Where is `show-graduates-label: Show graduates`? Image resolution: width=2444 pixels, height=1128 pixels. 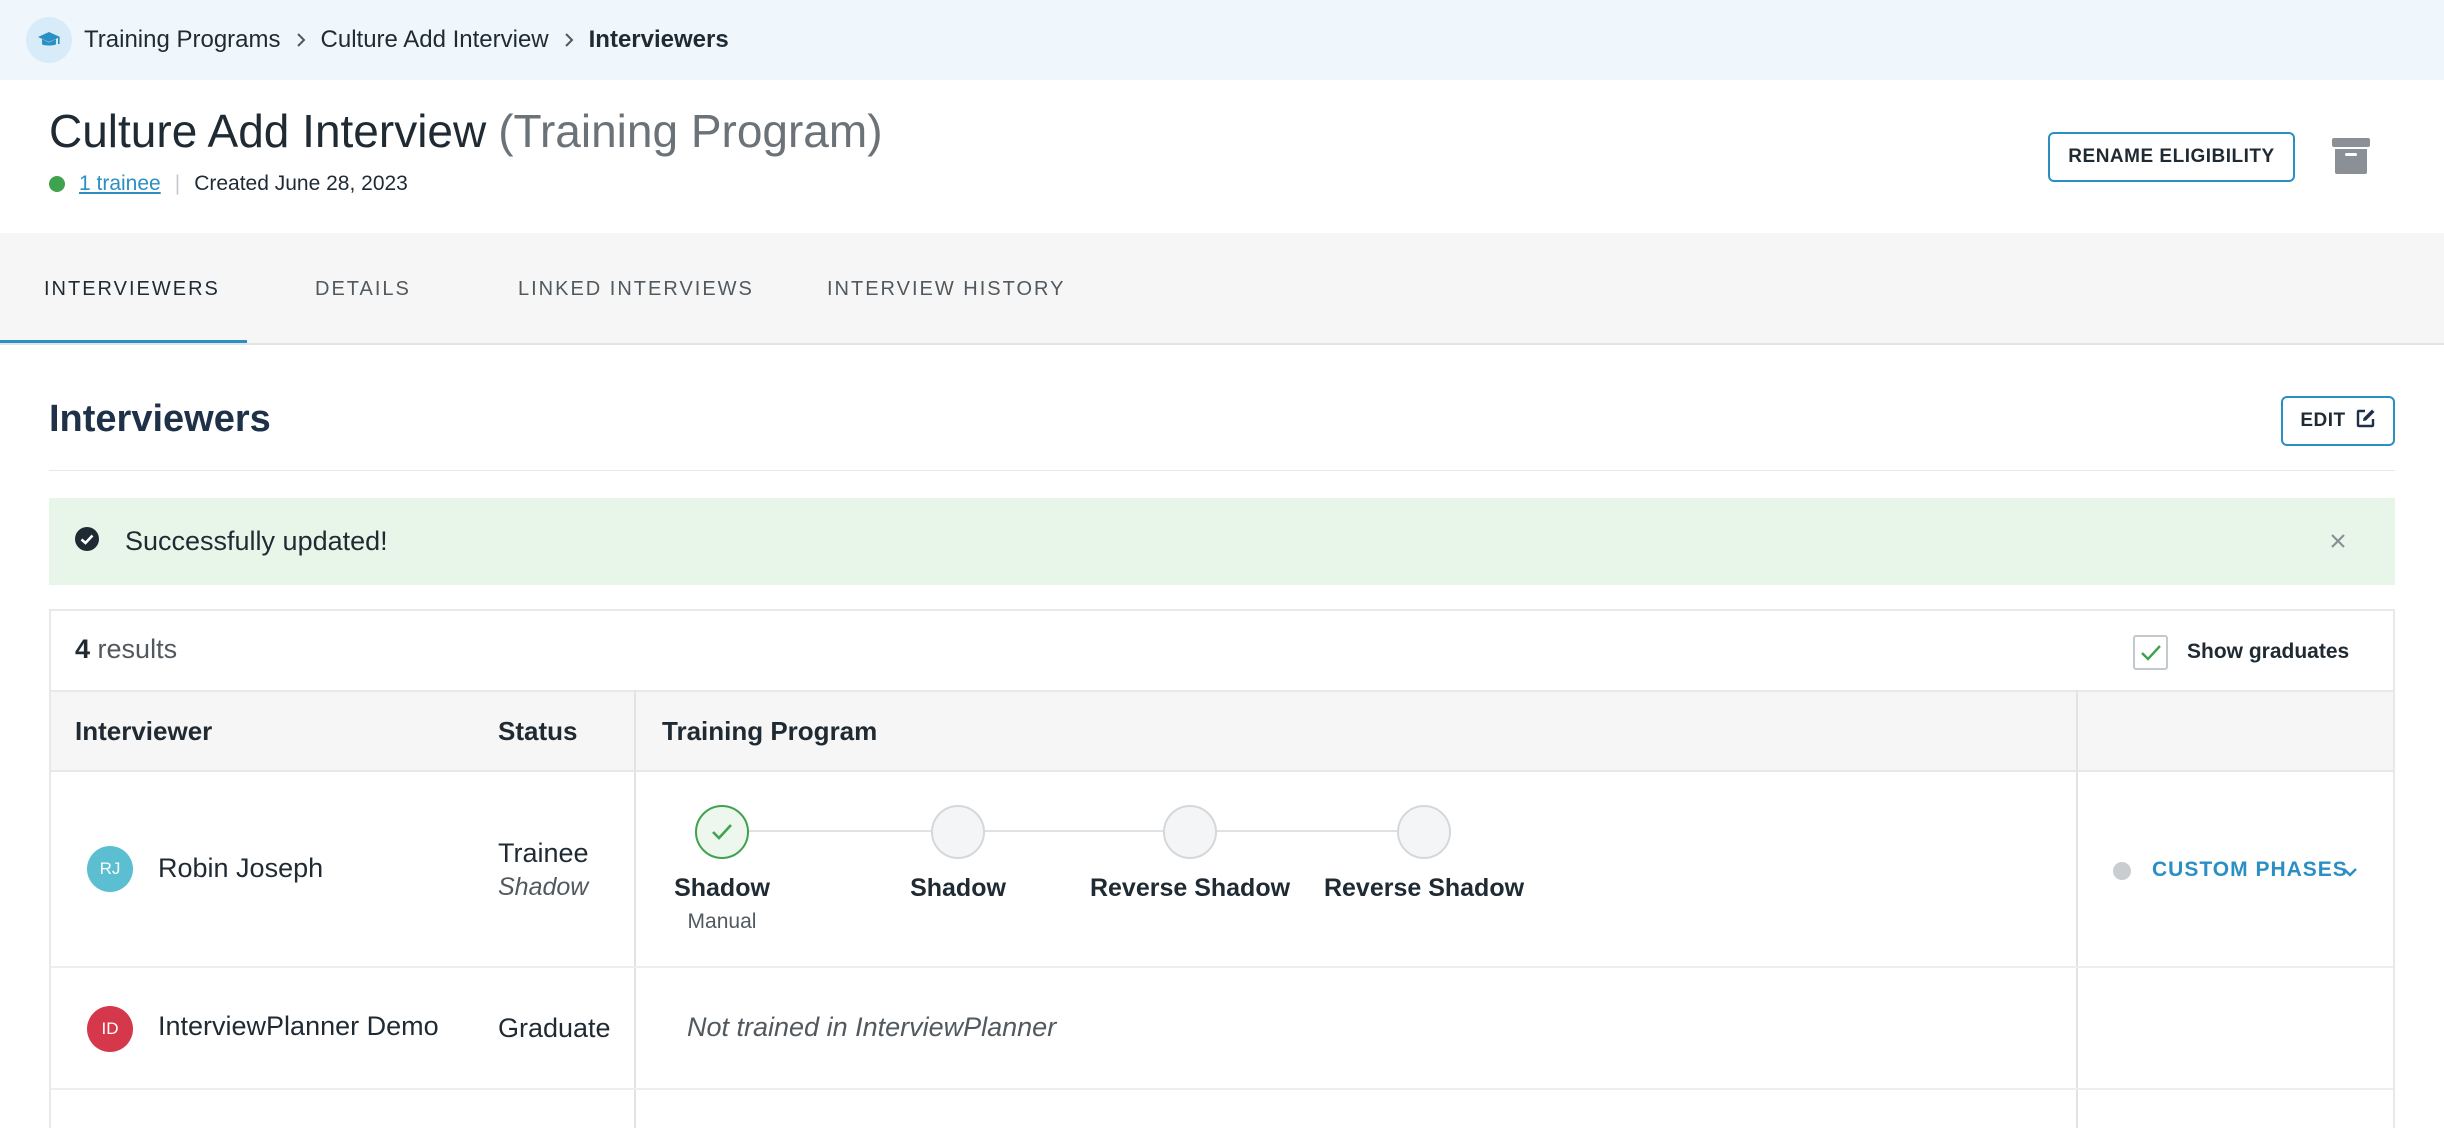
show-graduates-label: Show graduates is located at coordinates (2268, 652).